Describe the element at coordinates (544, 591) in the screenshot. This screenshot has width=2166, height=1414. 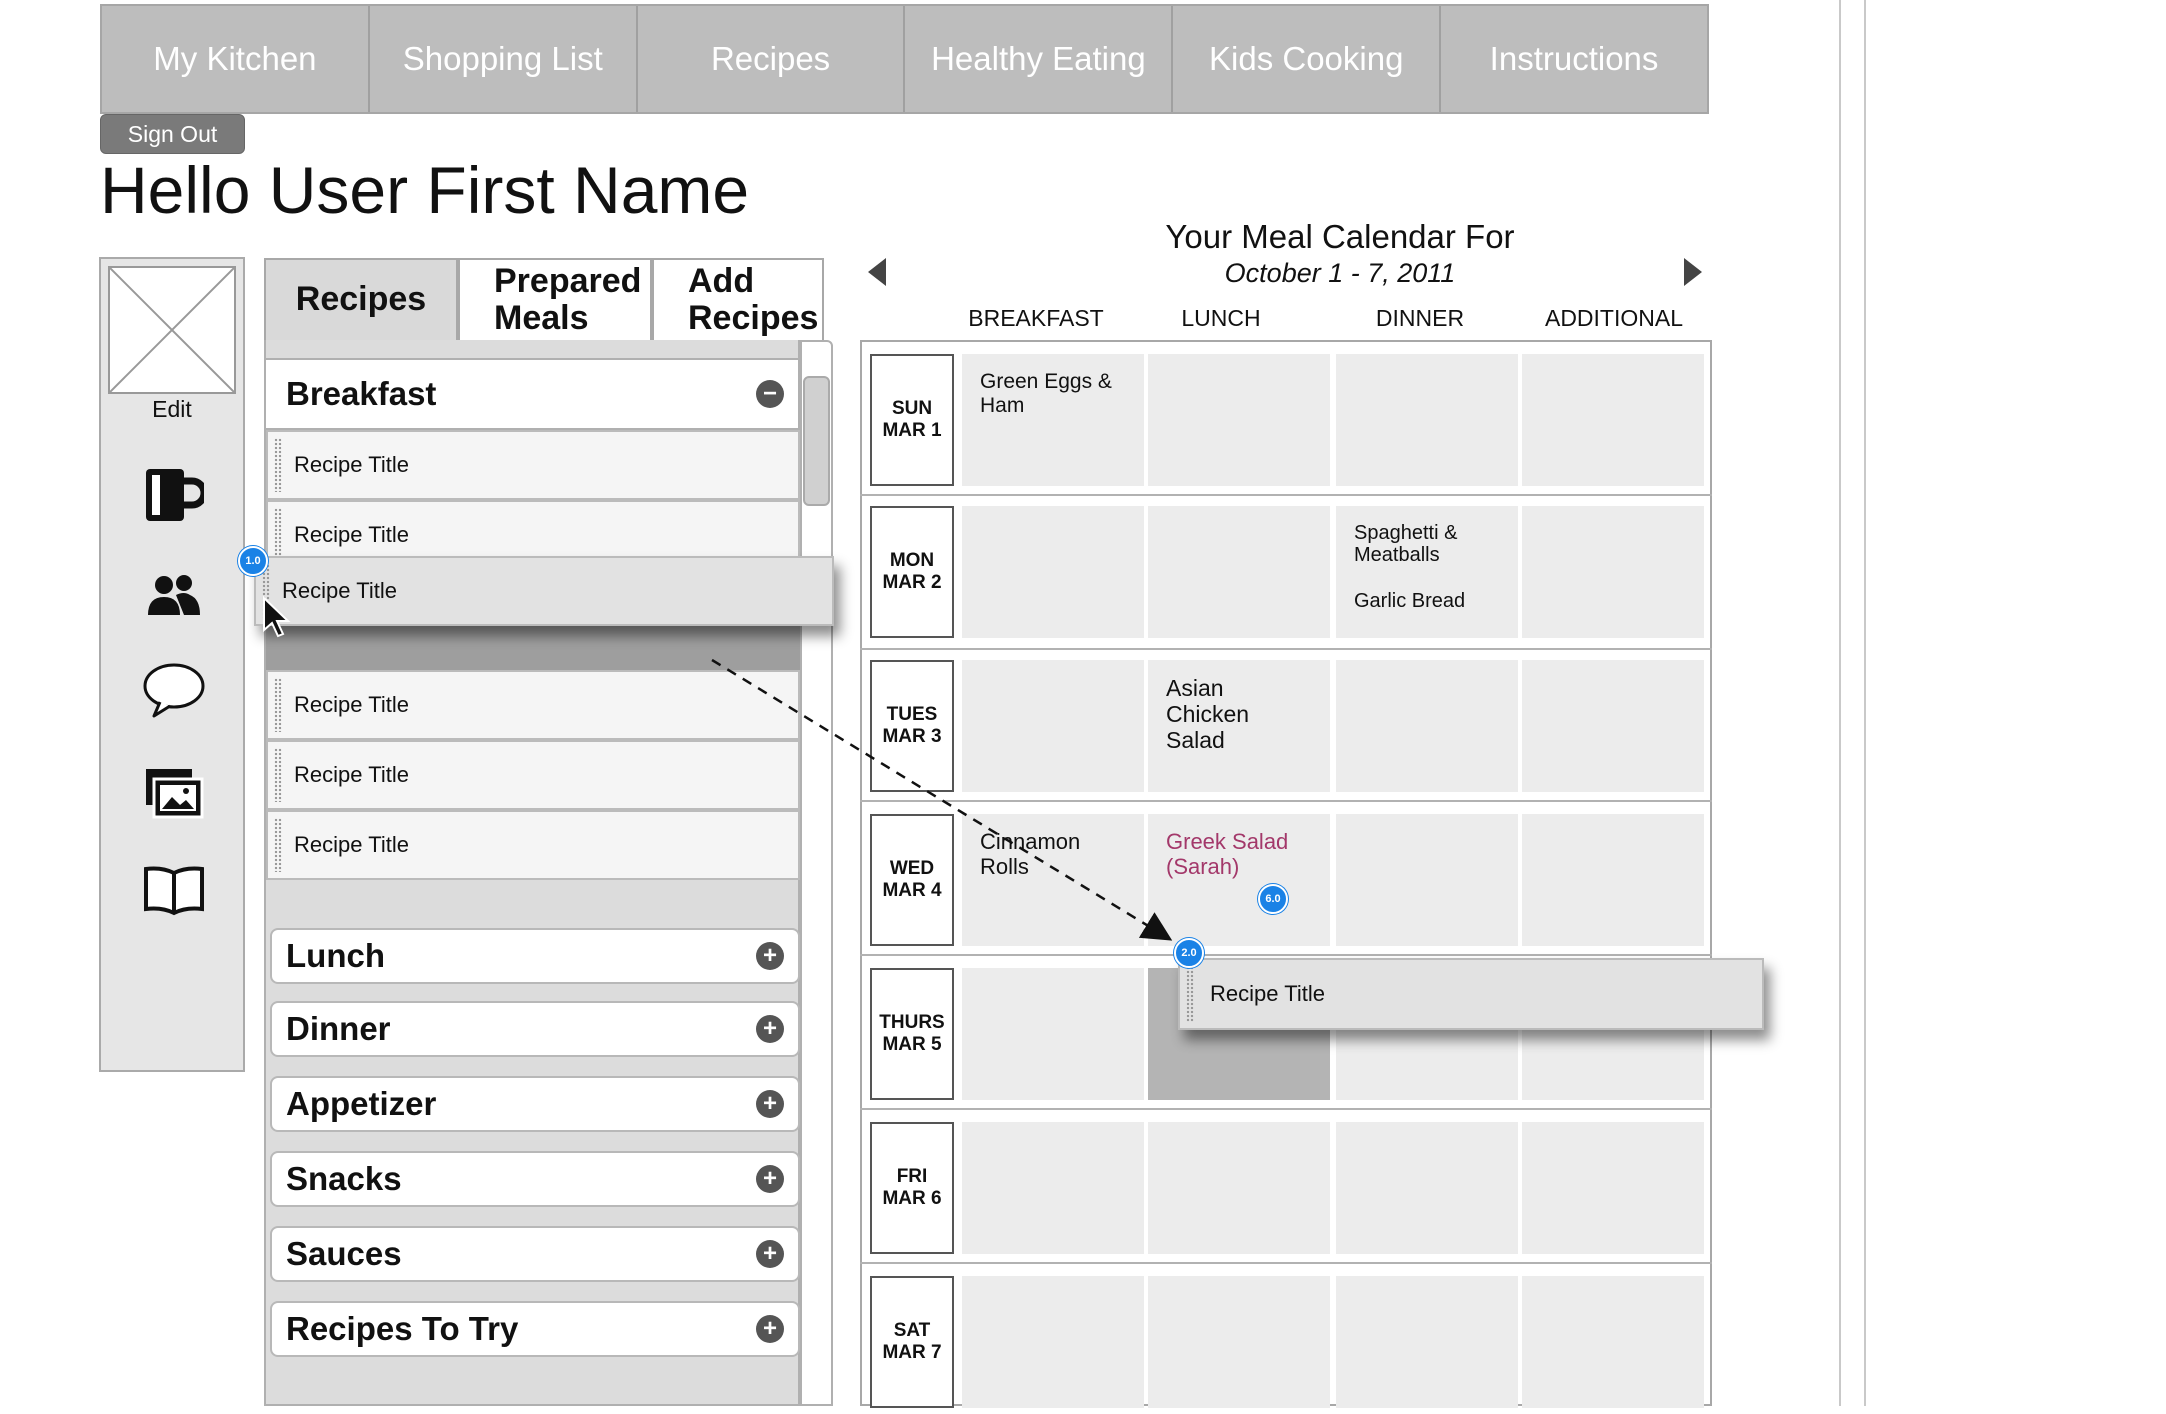
I see `dragged-recipe-item: Recipe Title` at that location.